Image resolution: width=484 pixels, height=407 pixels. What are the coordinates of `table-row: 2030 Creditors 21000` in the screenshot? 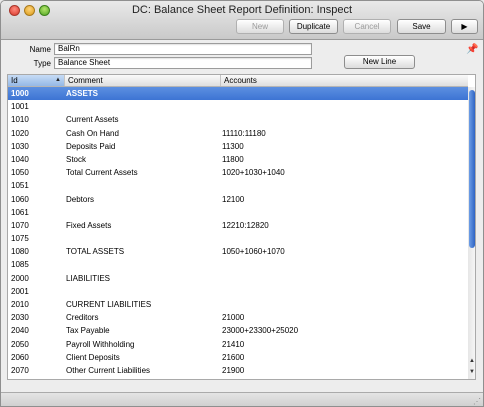 It's located at (238, 317).